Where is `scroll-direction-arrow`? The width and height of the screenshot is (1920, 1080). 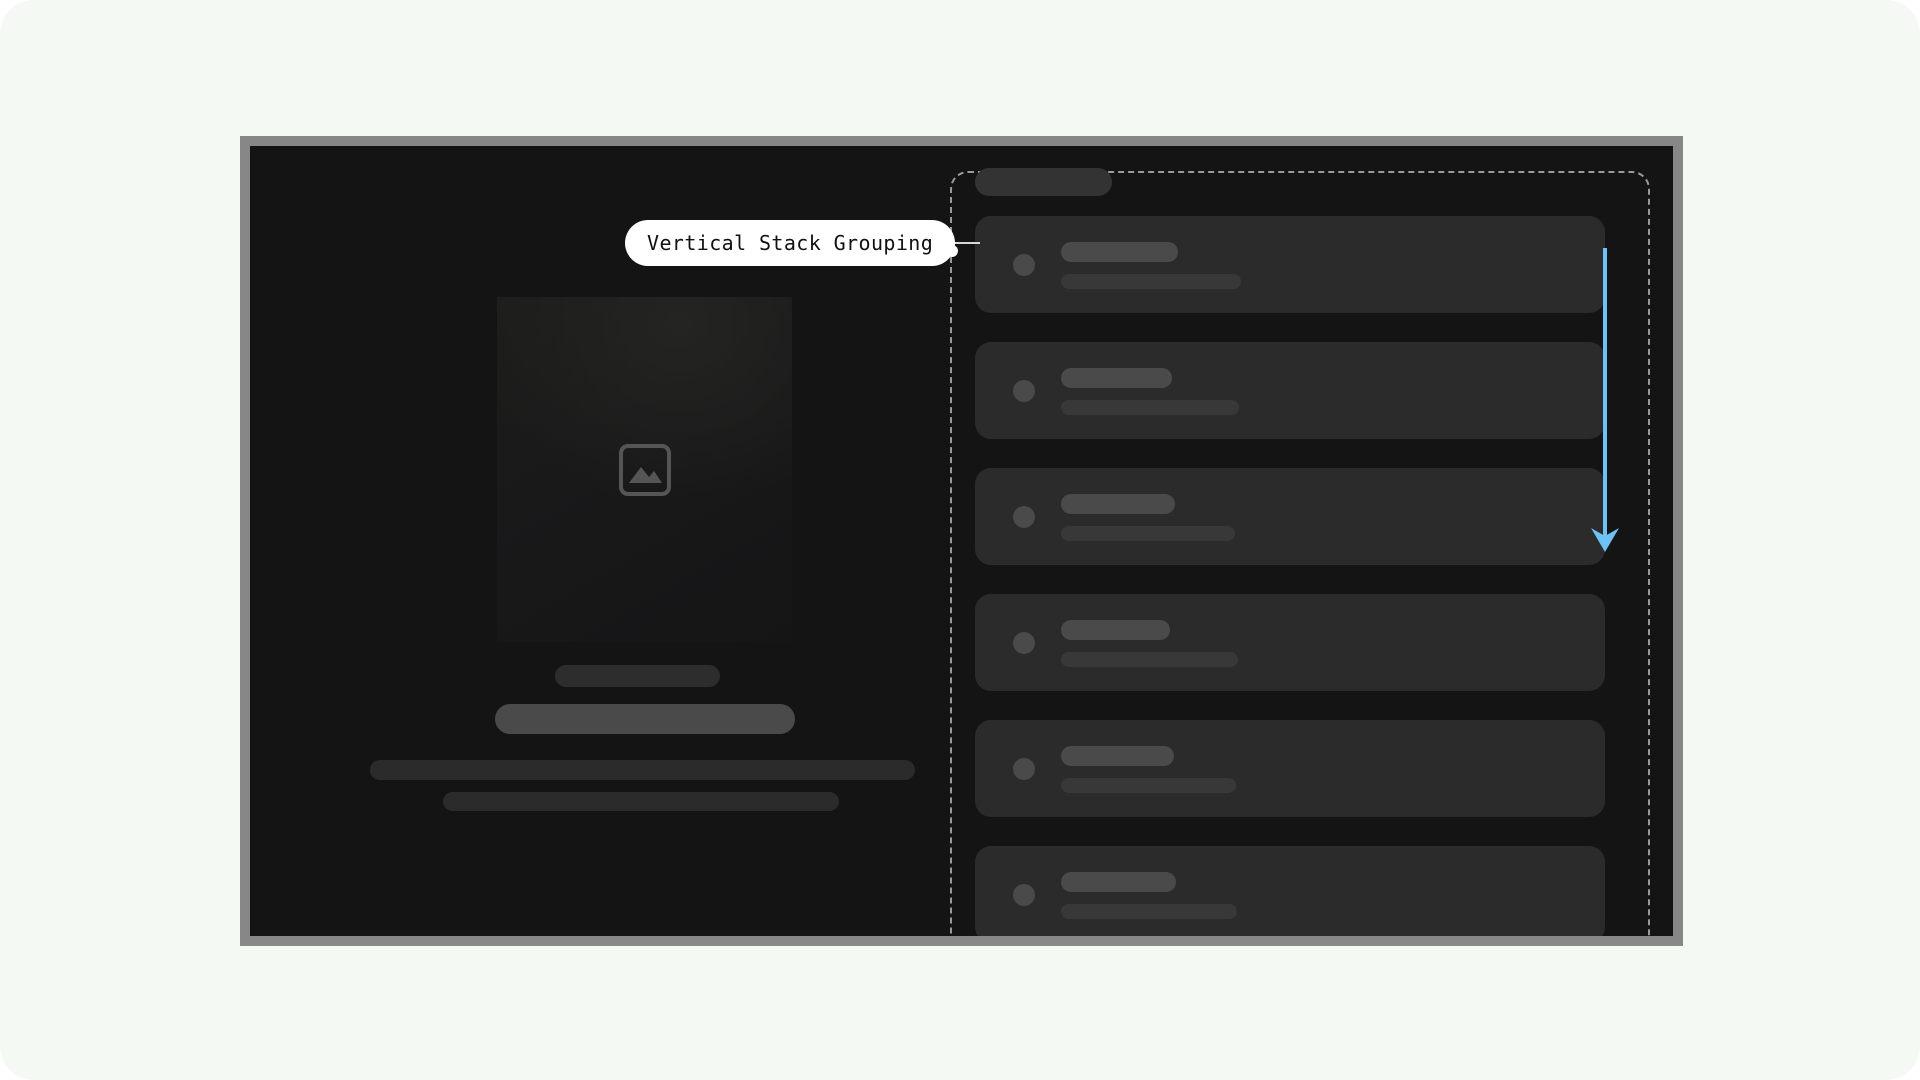
scroll-direction-arrow is located at coordinates (1605, 401).